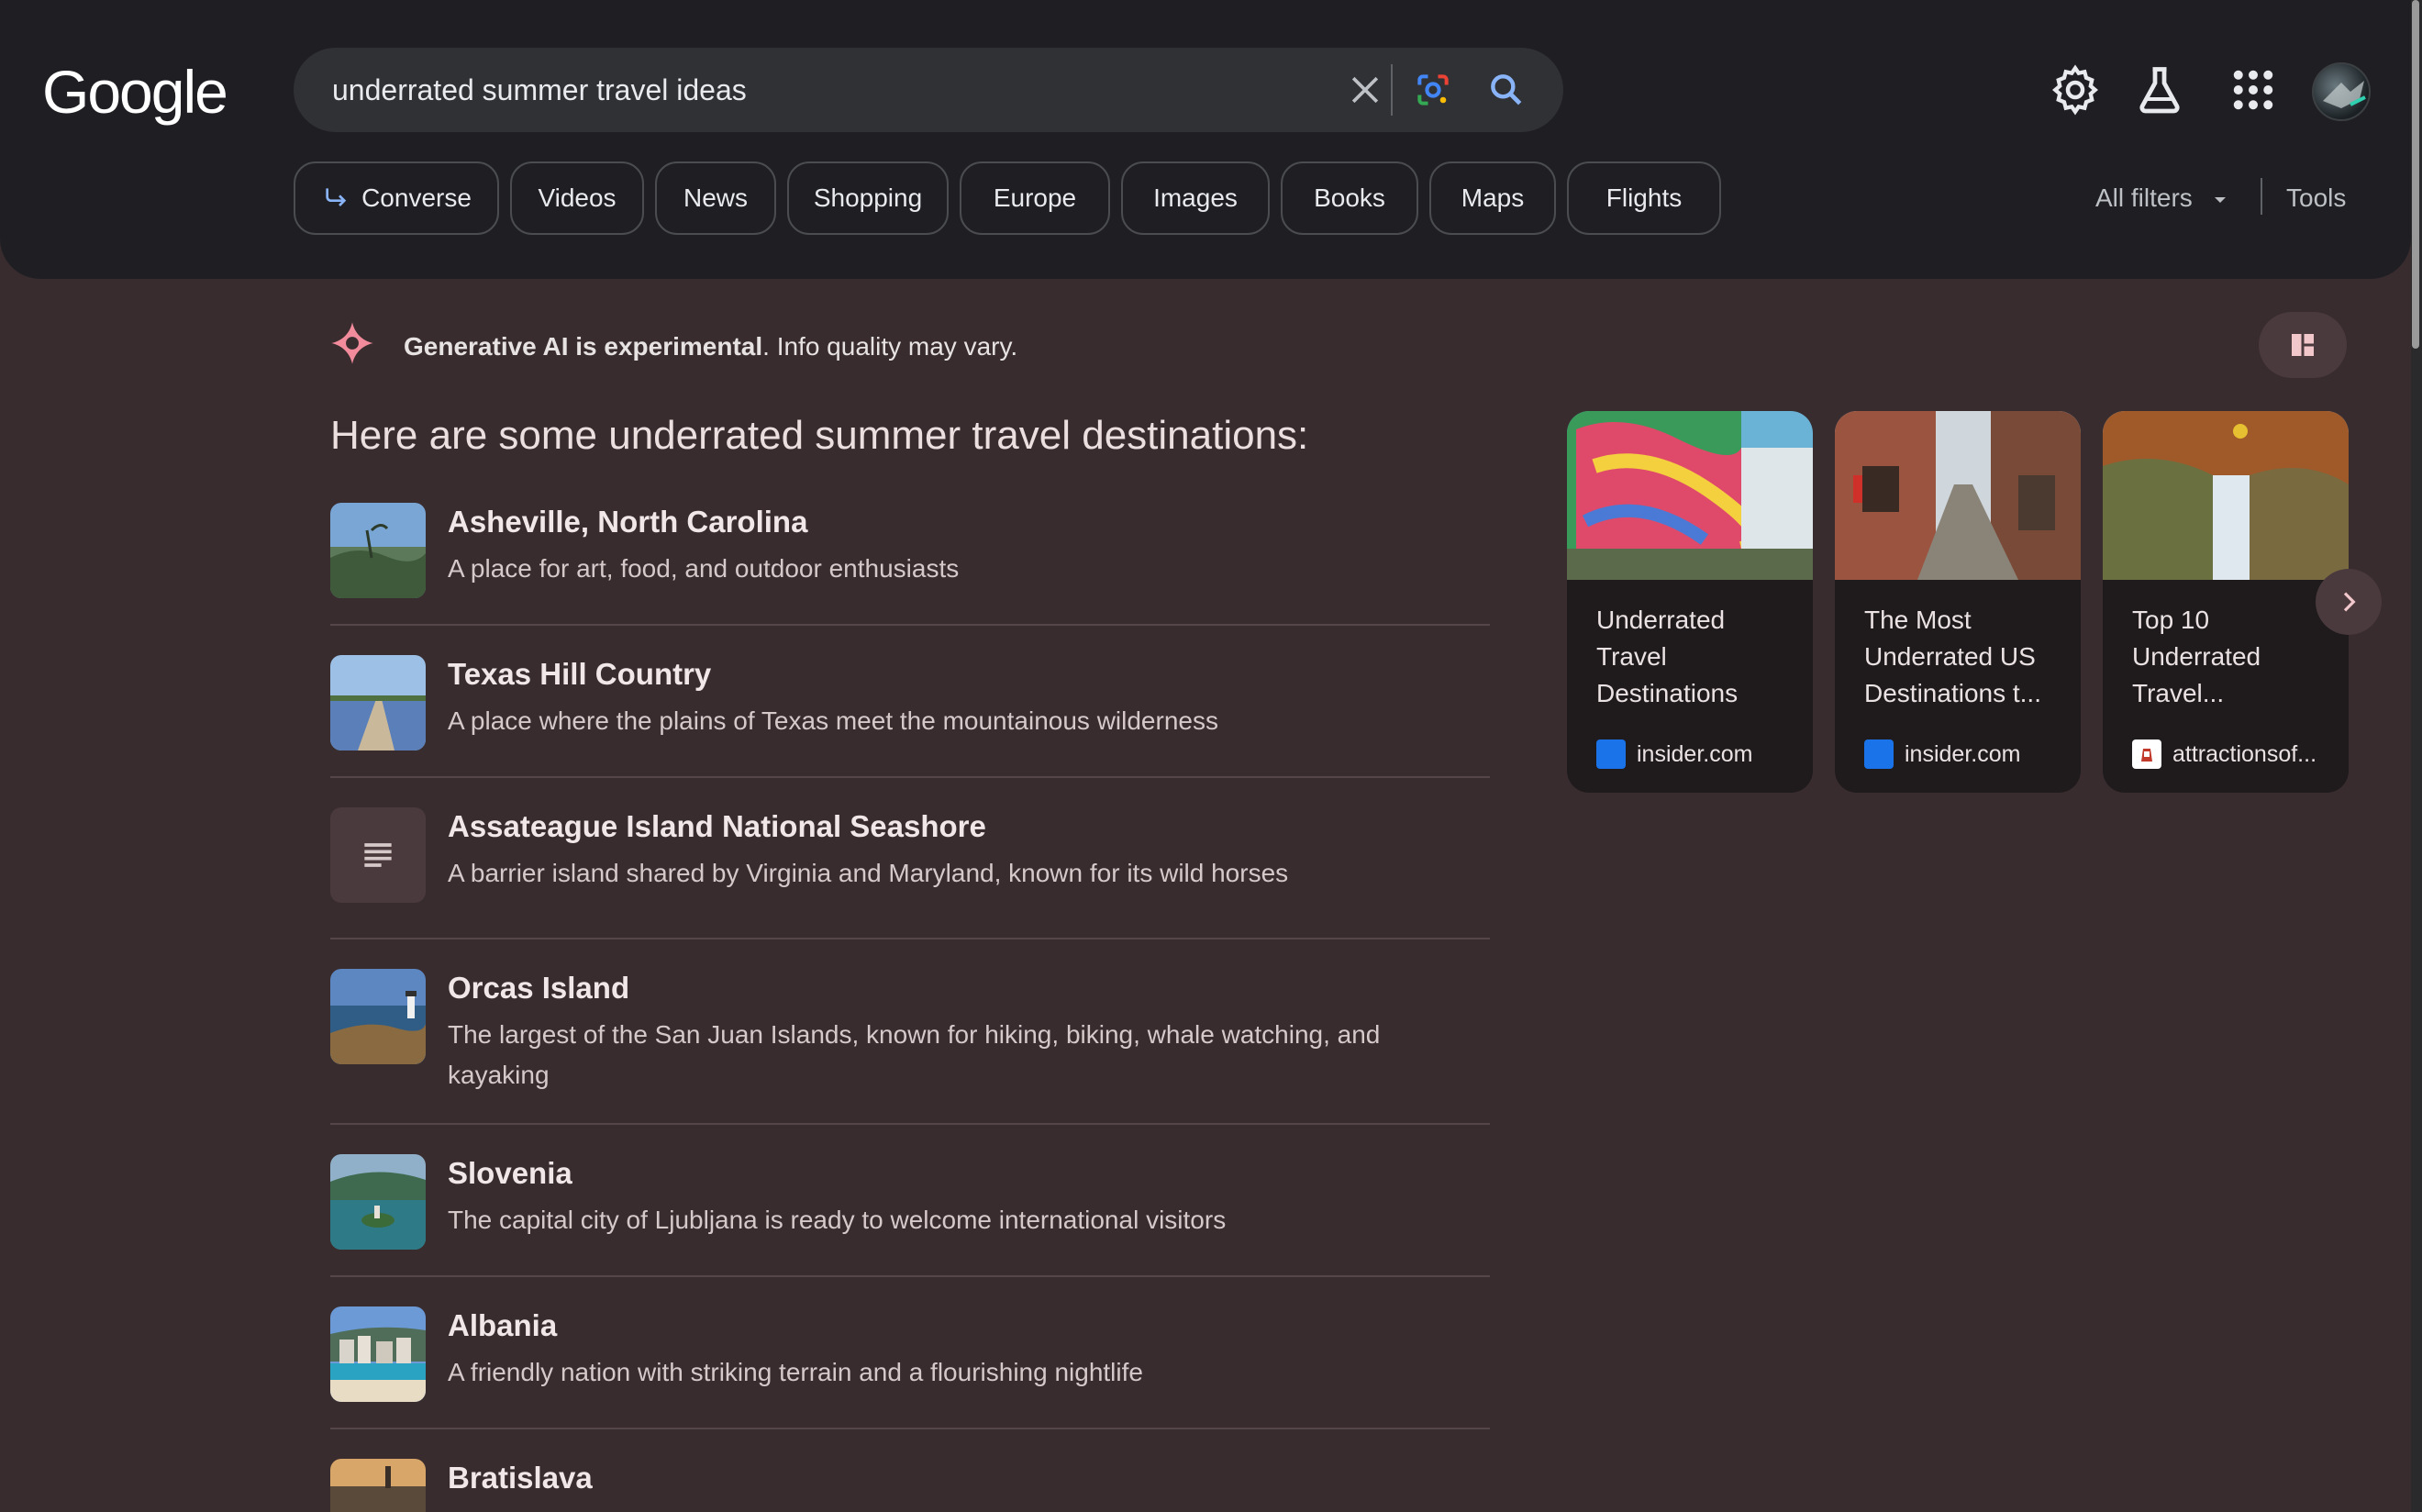 The image size is (2422, 1512). Describe the element at coordinates (510, 1174) in the screenshot. I see `item-title: Slovenia` at that location.